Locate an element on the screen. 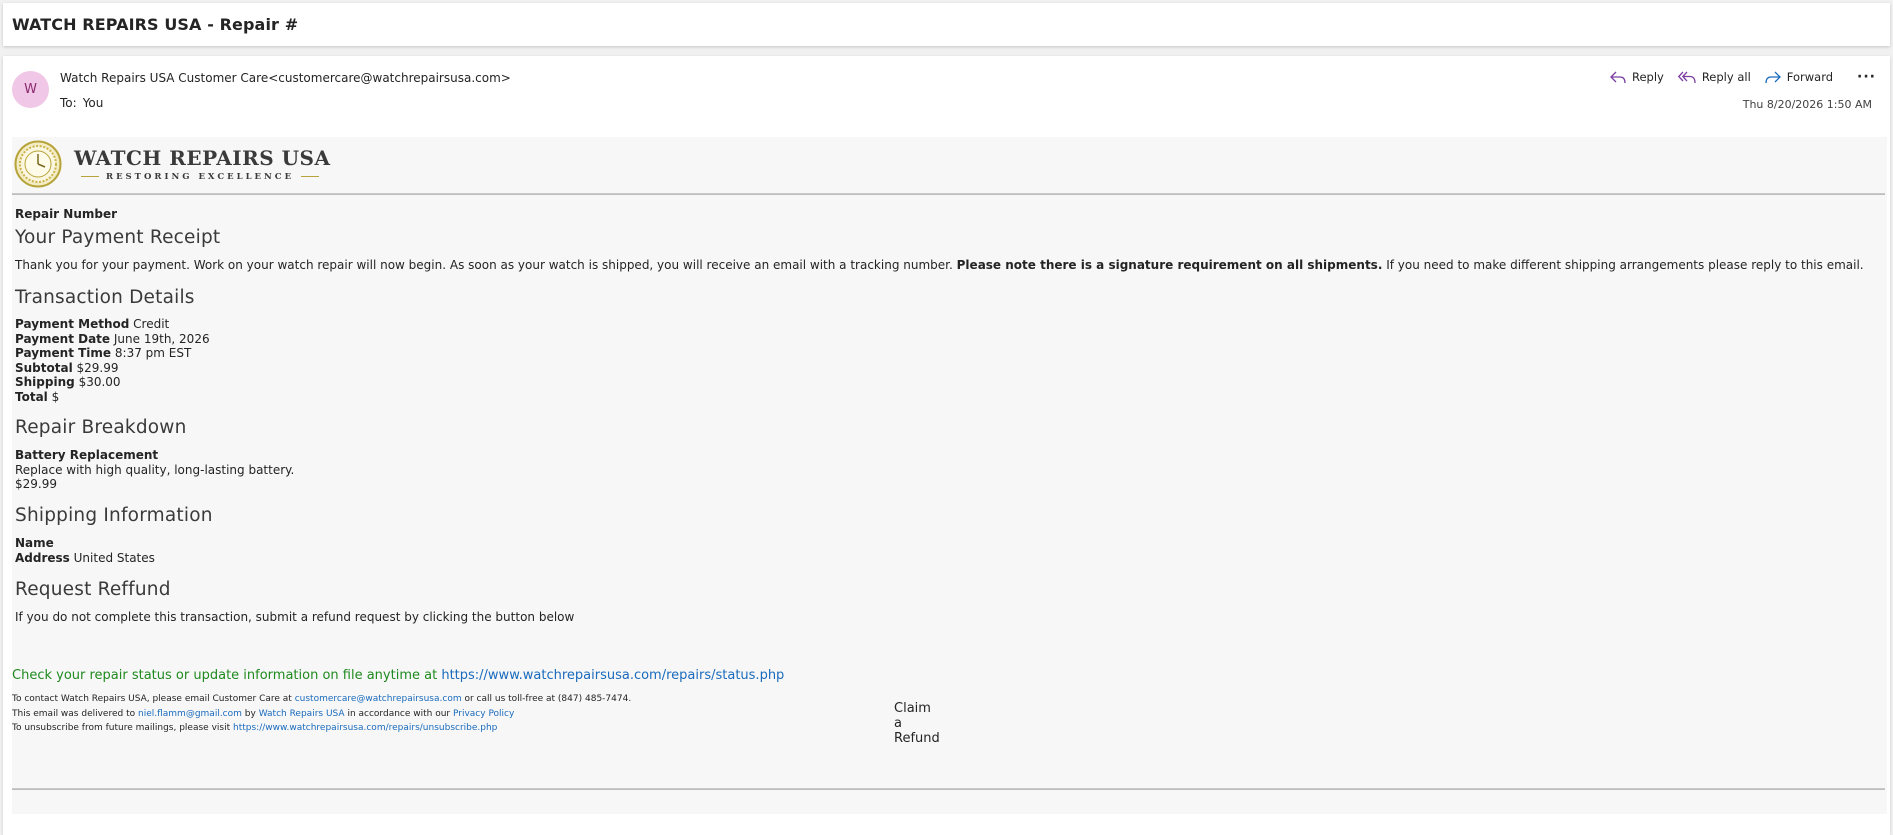 This screenshot has width=1893, height=835. shipping-info: Name Address United States is located at coordinates (85, 550).